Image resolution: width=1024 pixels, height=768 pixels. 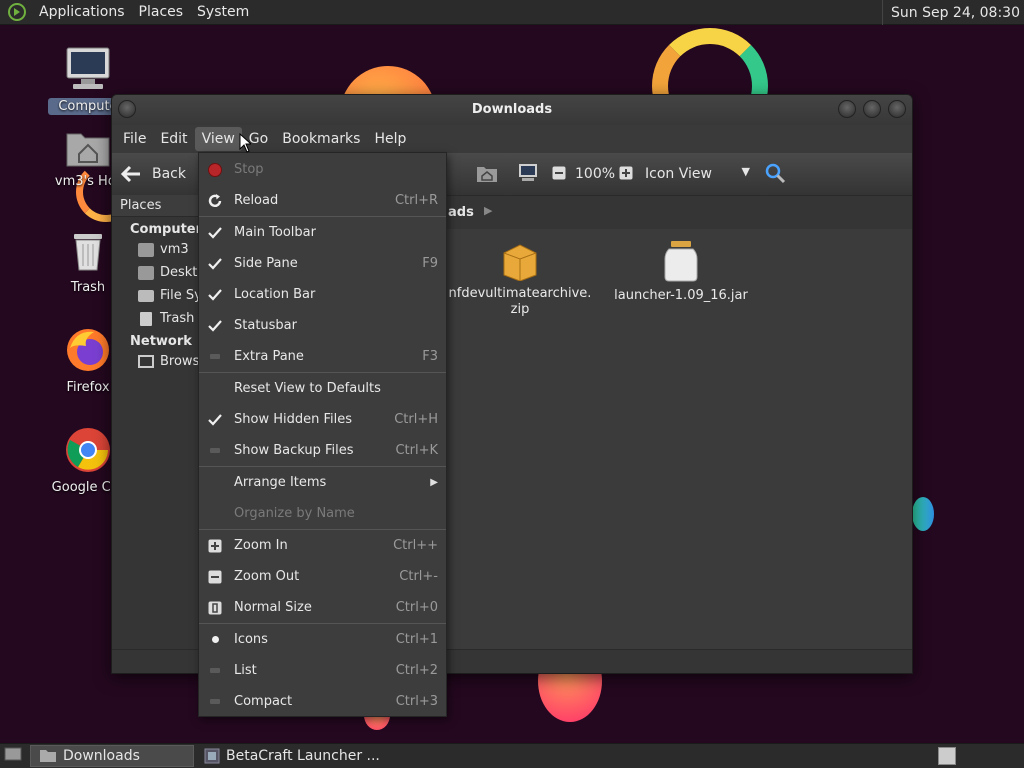 What do you see at coordinates (416, 639) in the screenshot?
I see `menu-item-shortcut: Ctrl+1` at bounding box center [416, 639].